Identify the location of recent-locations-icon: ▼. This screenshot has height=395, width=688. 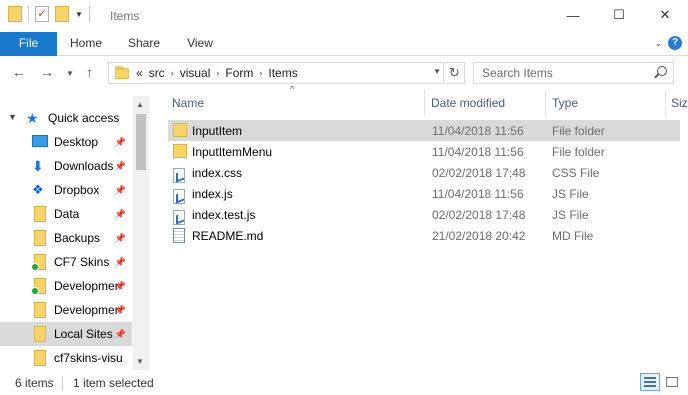
(70, 73).